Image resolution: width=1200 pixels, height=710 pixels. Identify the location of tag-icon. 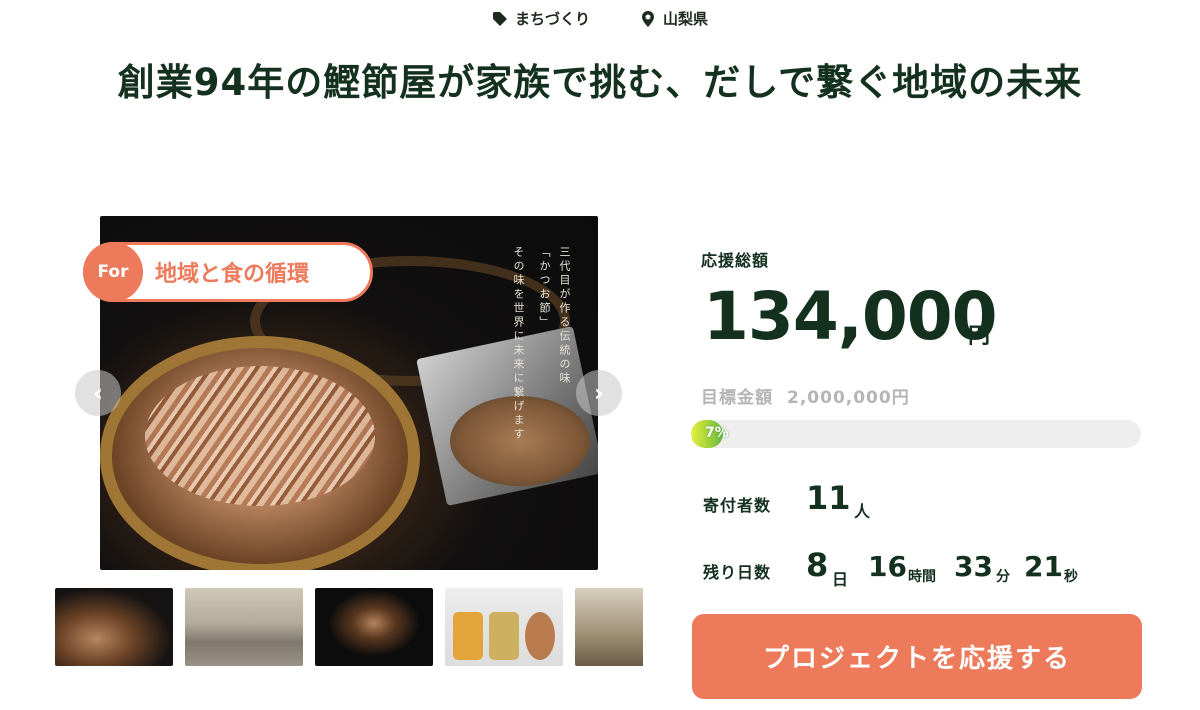
(499, 18).